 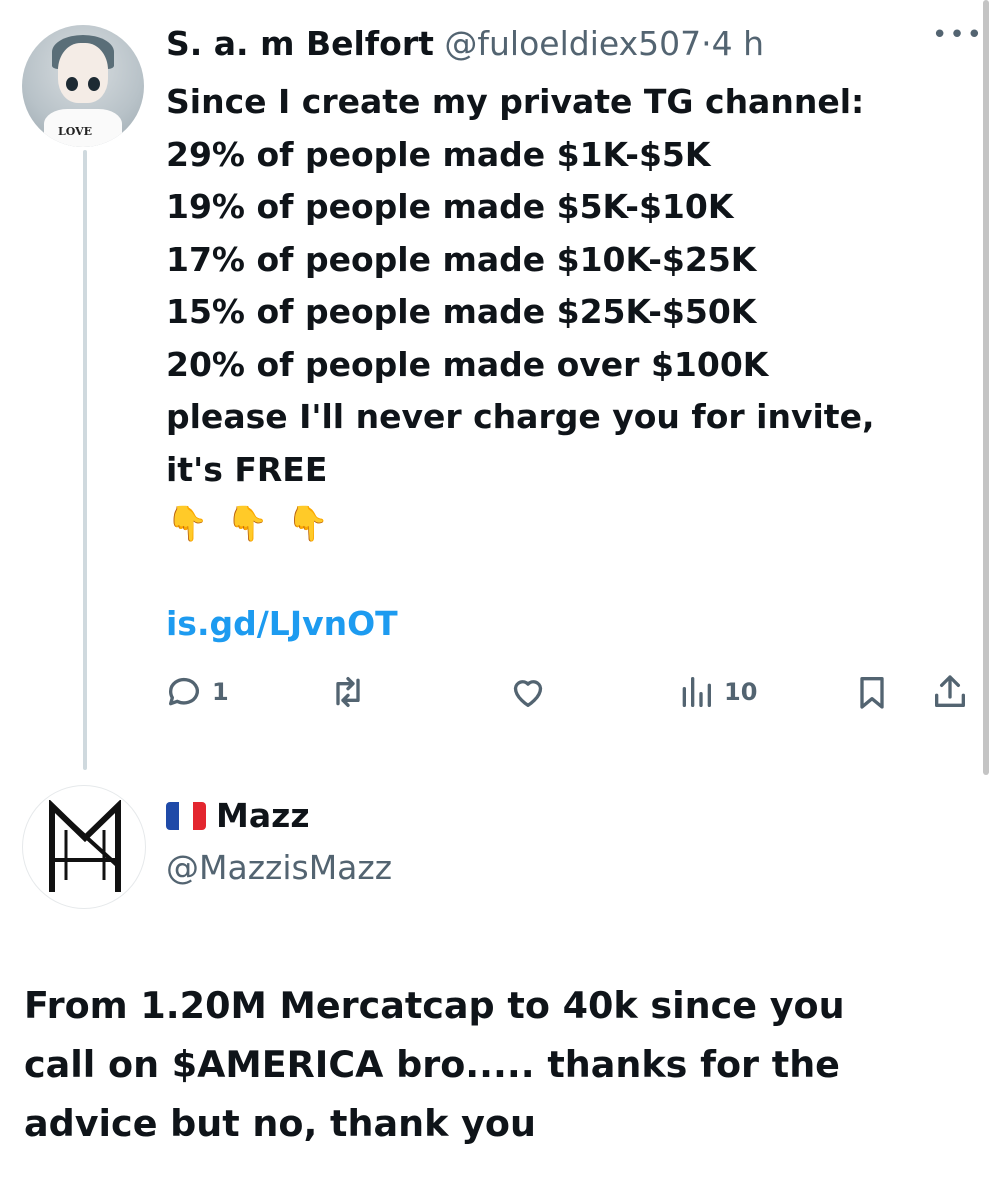 What do you see at coordinates (438, 154) in the screenshot?
I see `tweet-line: 29% of people made $1K-$5K` at bounding box center [438, 154].